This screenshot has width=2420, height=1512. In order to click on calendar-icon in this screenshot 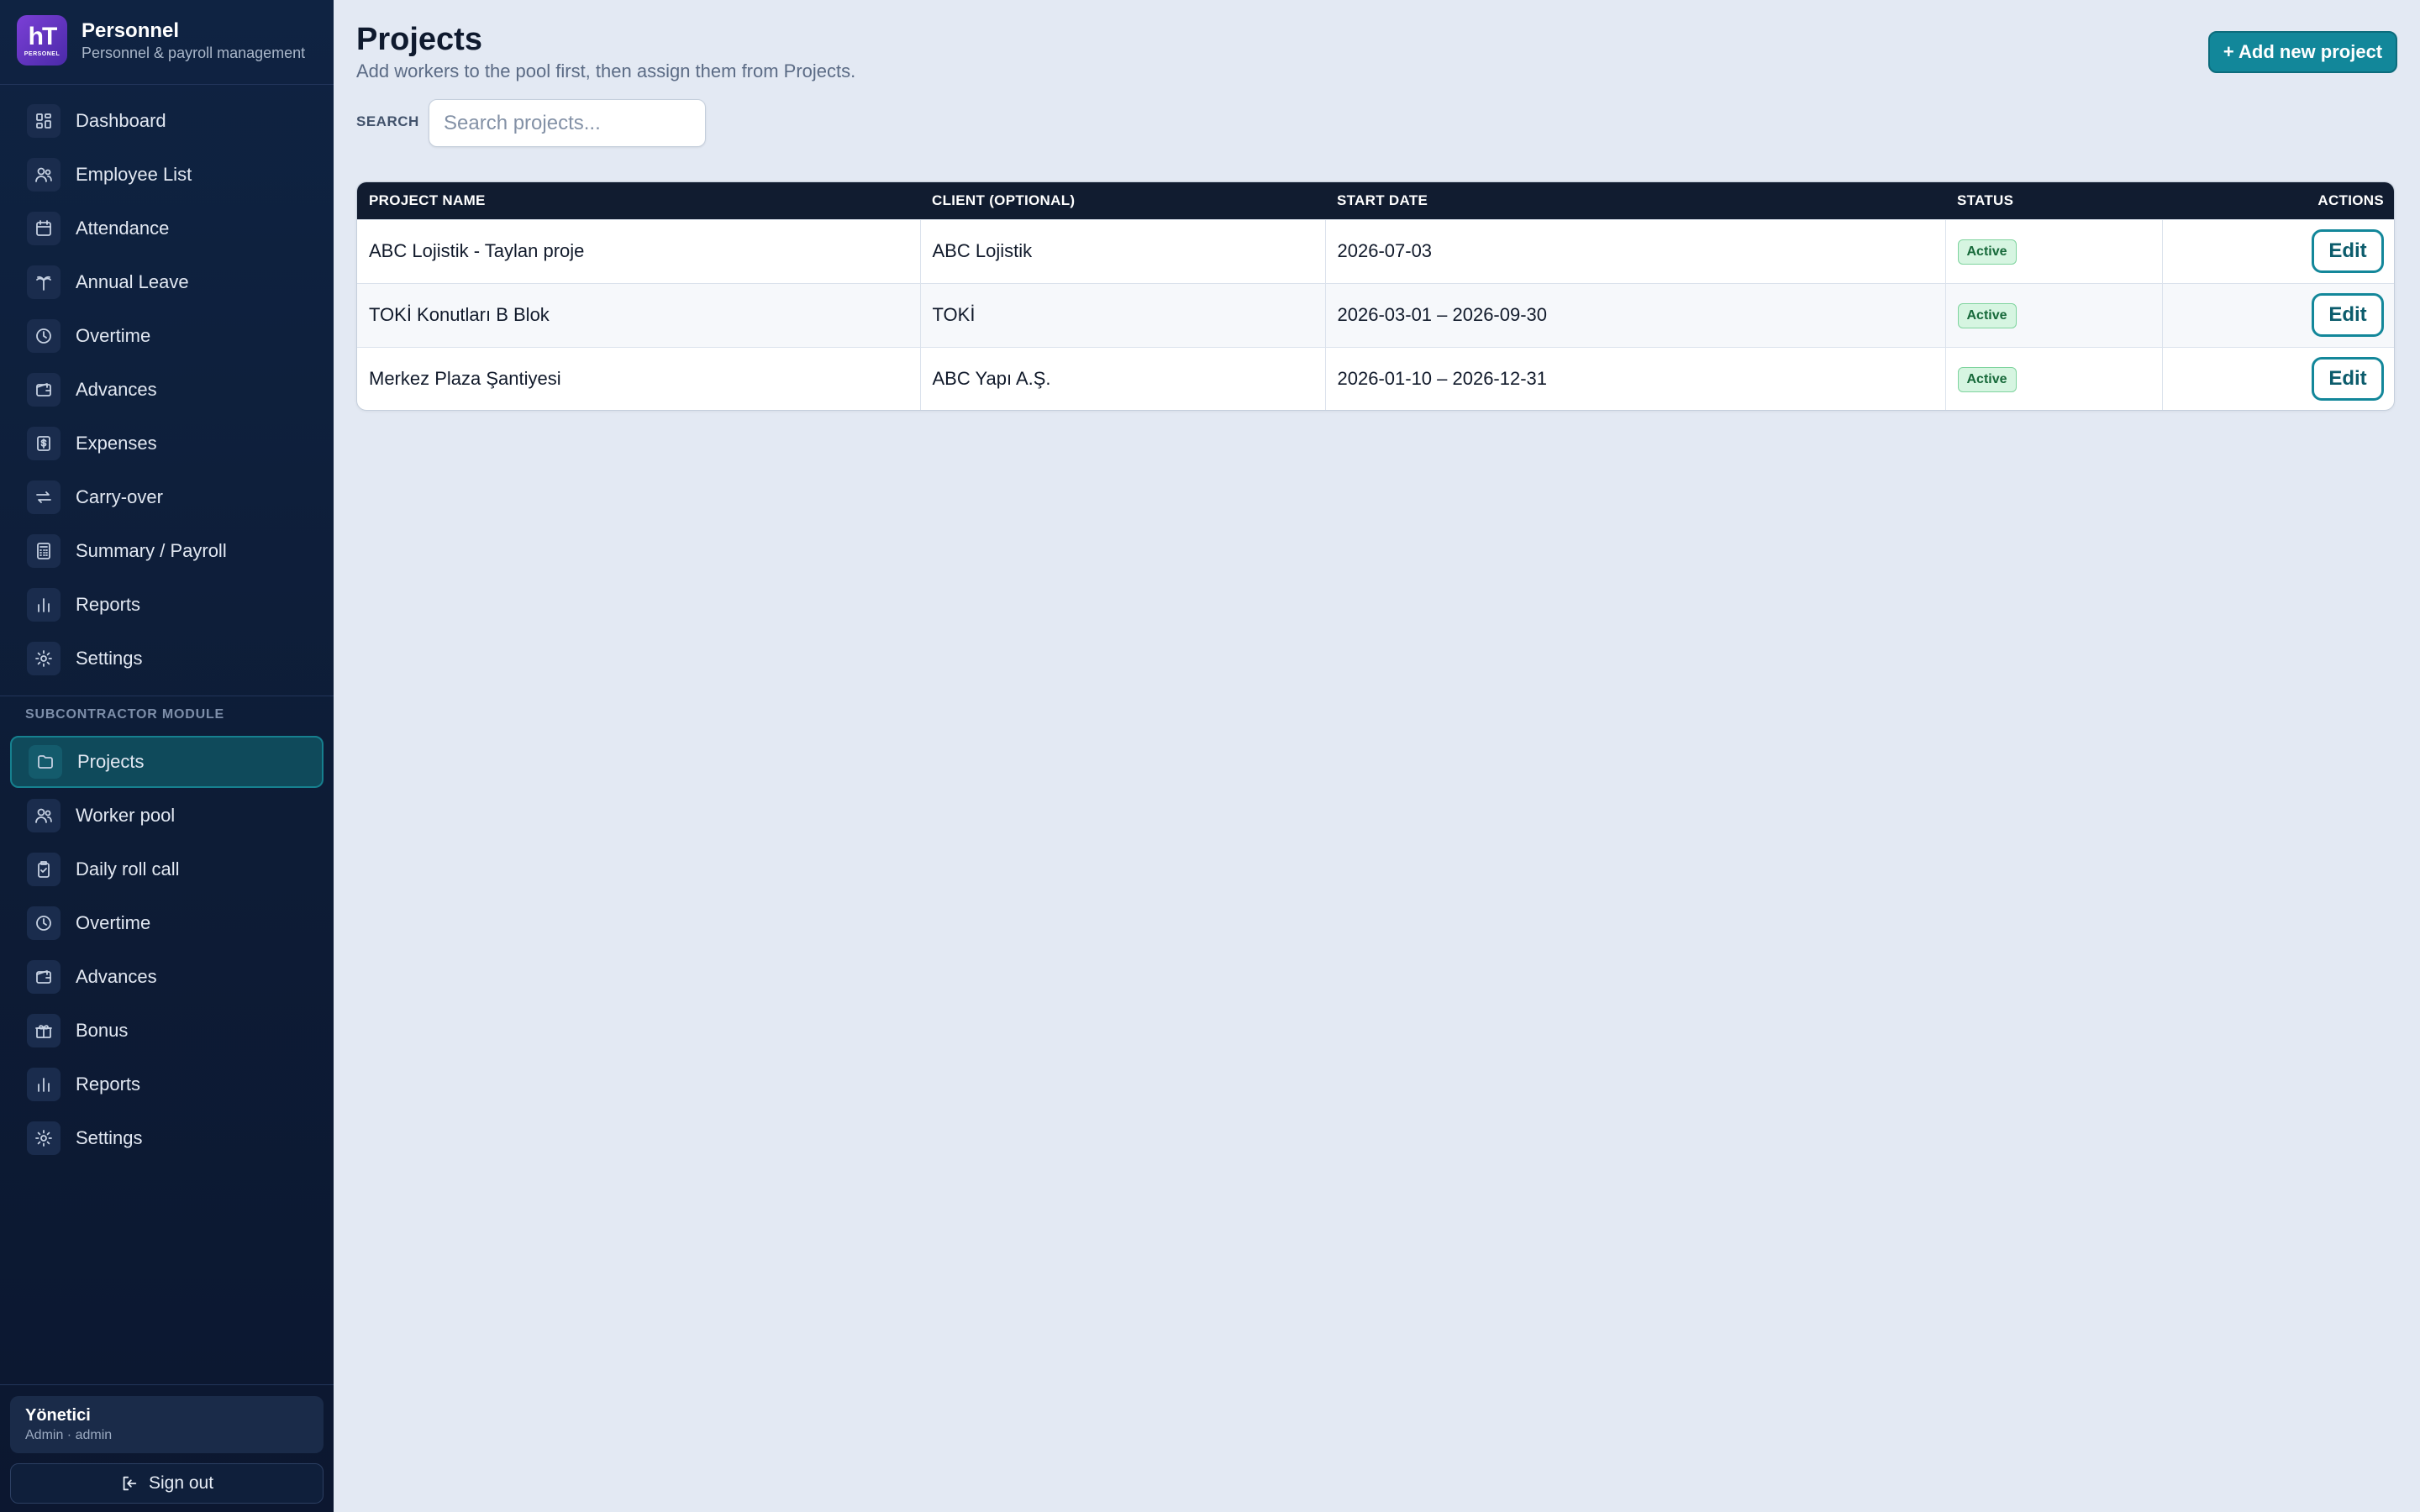, I will do `click(43, 228)`.